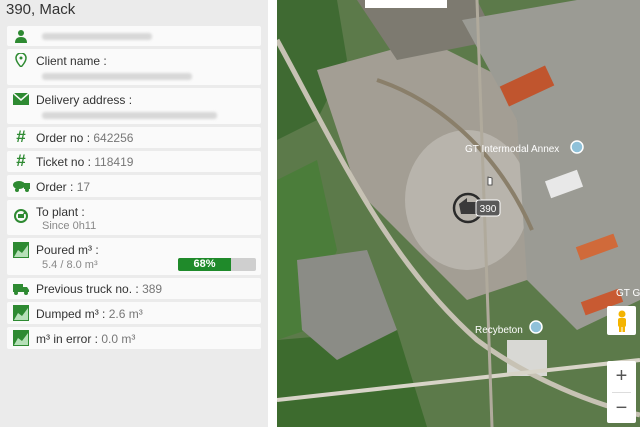 This screenshot has width=640, height=427. Describe the element at coordinates (134, 106) in the screenshot. I see `delivery-address-row: Delivery address :` at that location.